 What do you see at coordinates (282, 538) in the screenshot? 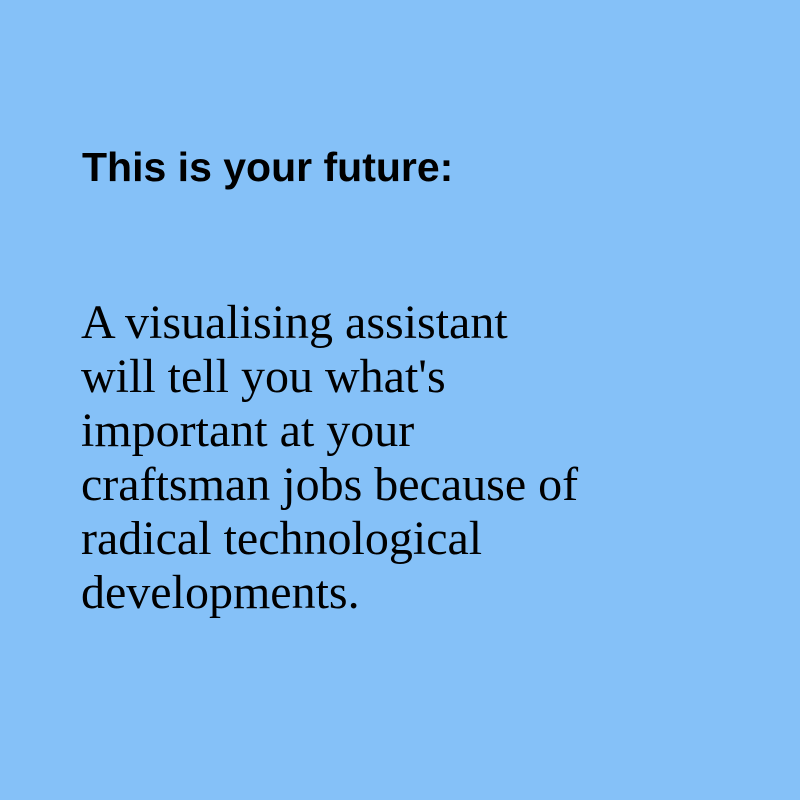
I see `body-line: radical technological` at bounding box center [282, 538].